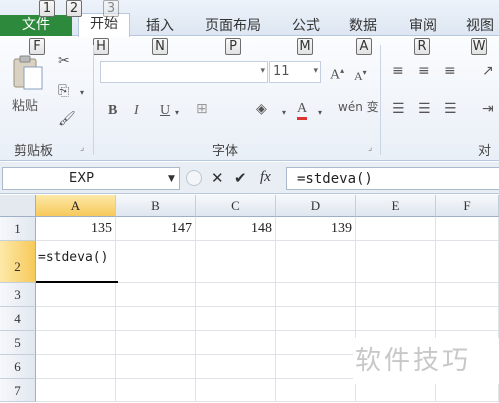 This screenshot has height=403, width=499. I want to click on tab-review: 审阅, so click(423, 26).